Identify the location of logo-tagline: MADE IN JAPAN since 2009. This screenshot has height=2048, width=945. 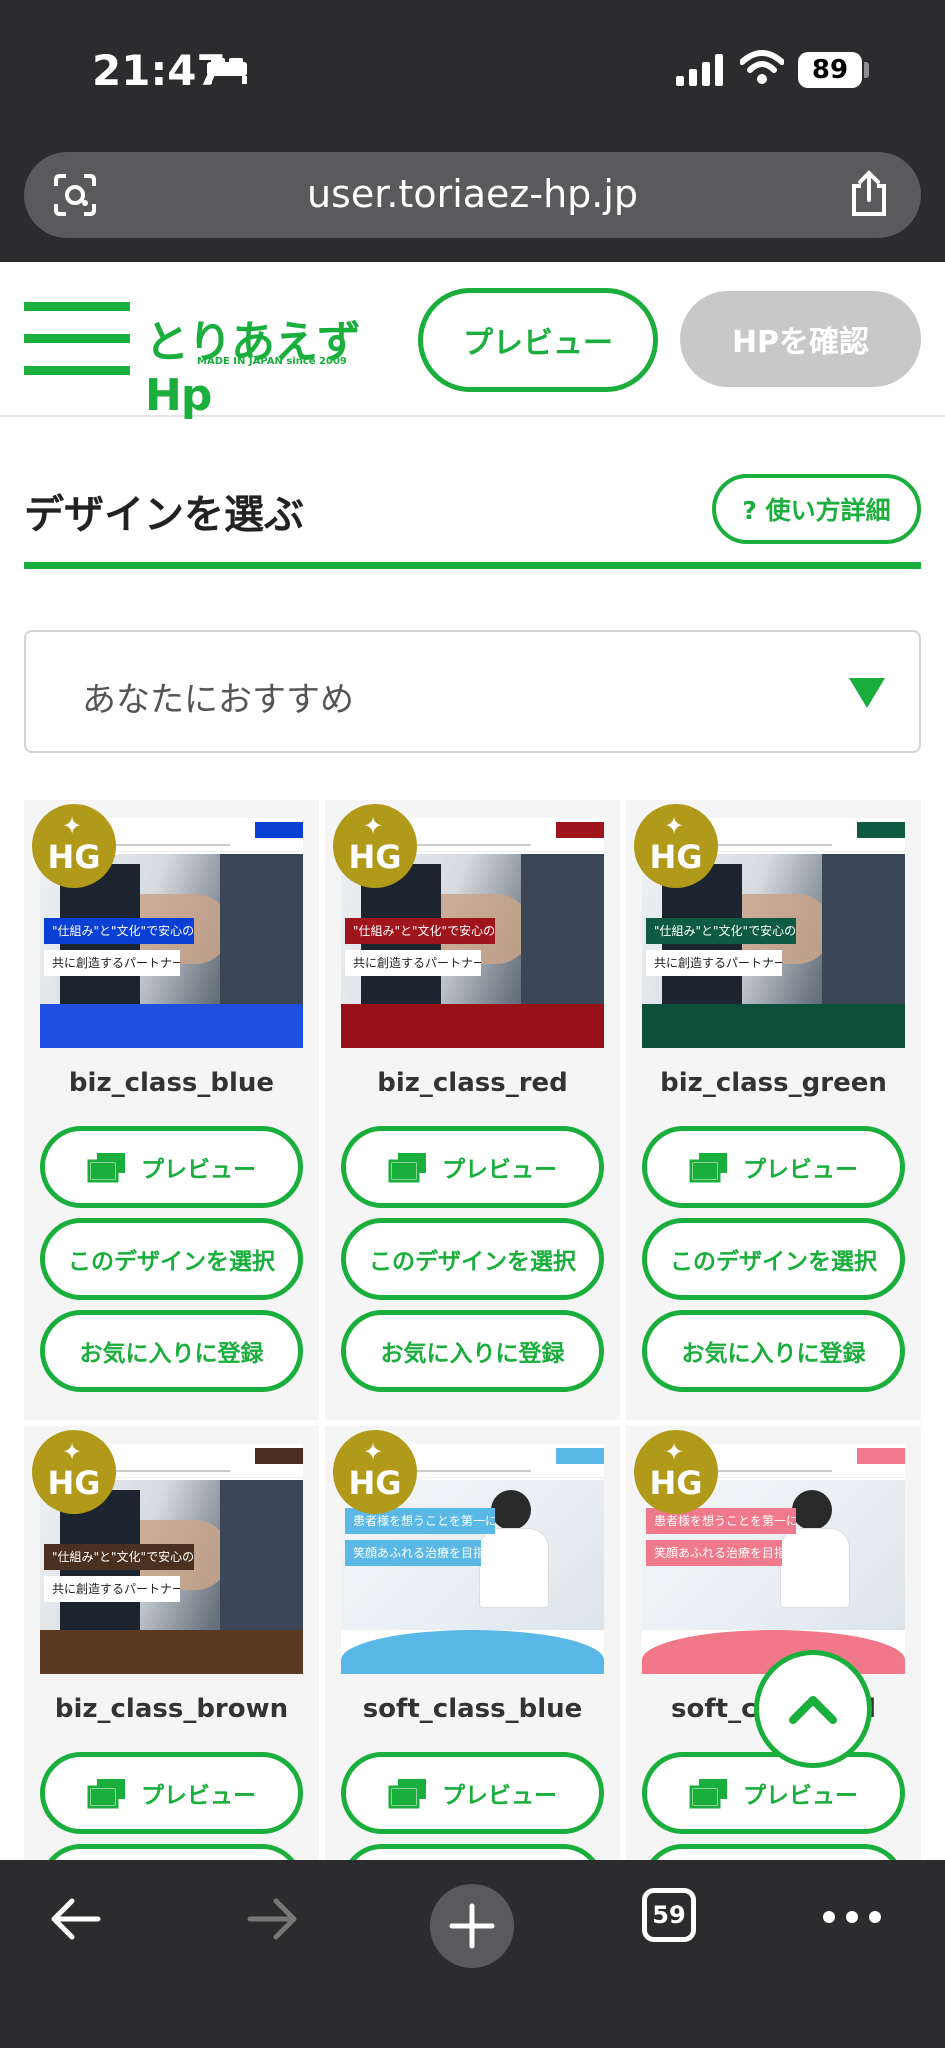
(272, 361).